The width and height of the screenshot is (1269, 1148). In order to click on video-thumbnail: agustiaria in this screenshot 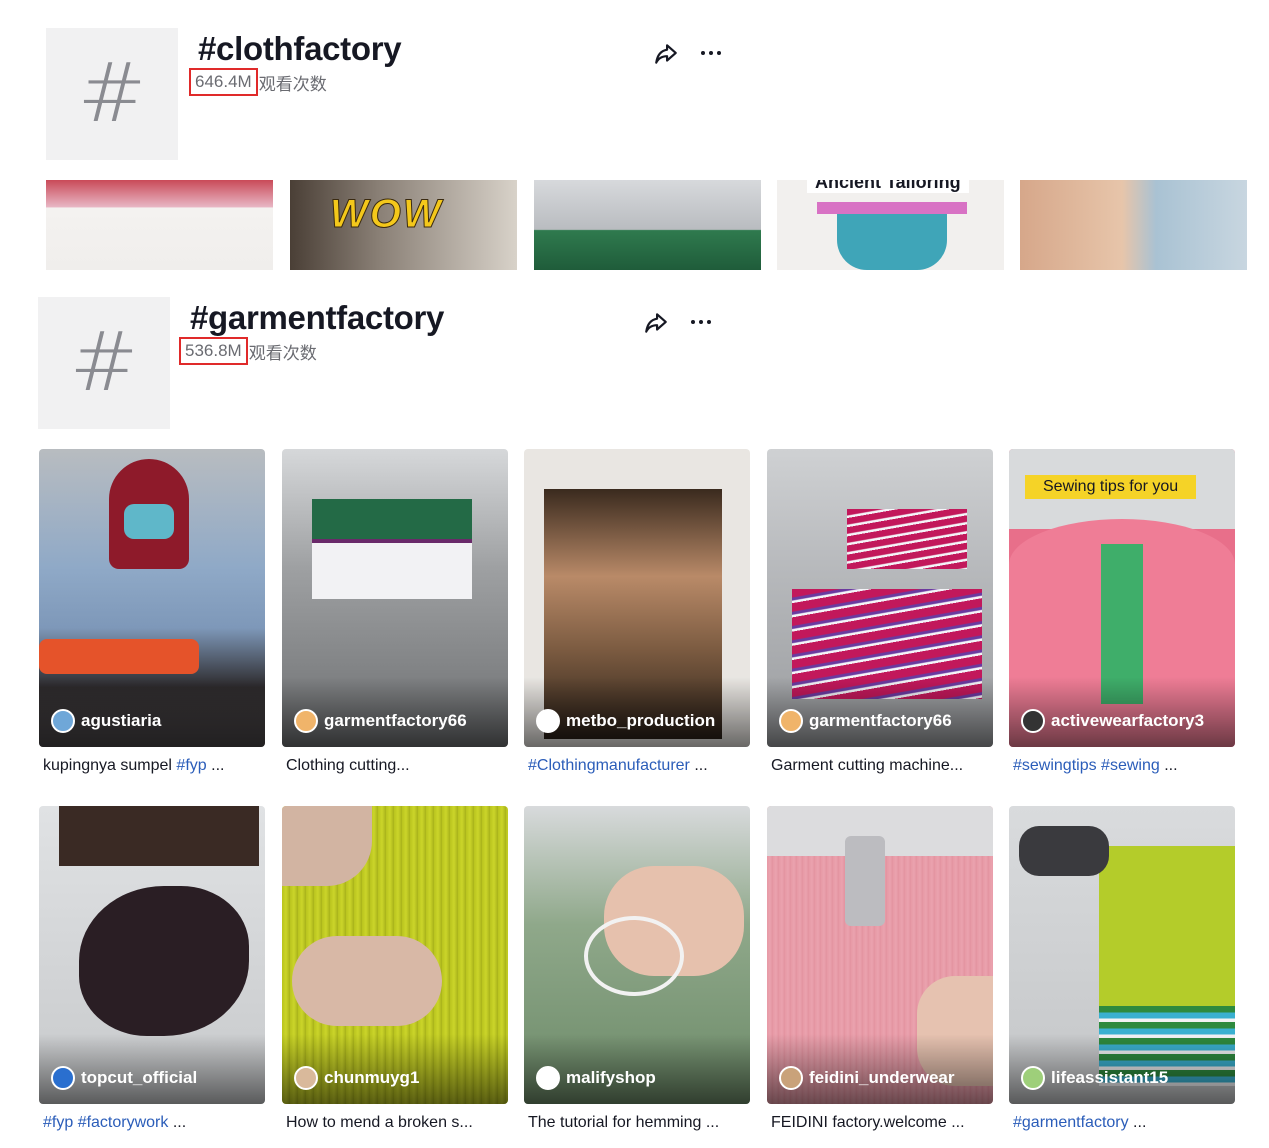, I will do `click(152, 598)`.